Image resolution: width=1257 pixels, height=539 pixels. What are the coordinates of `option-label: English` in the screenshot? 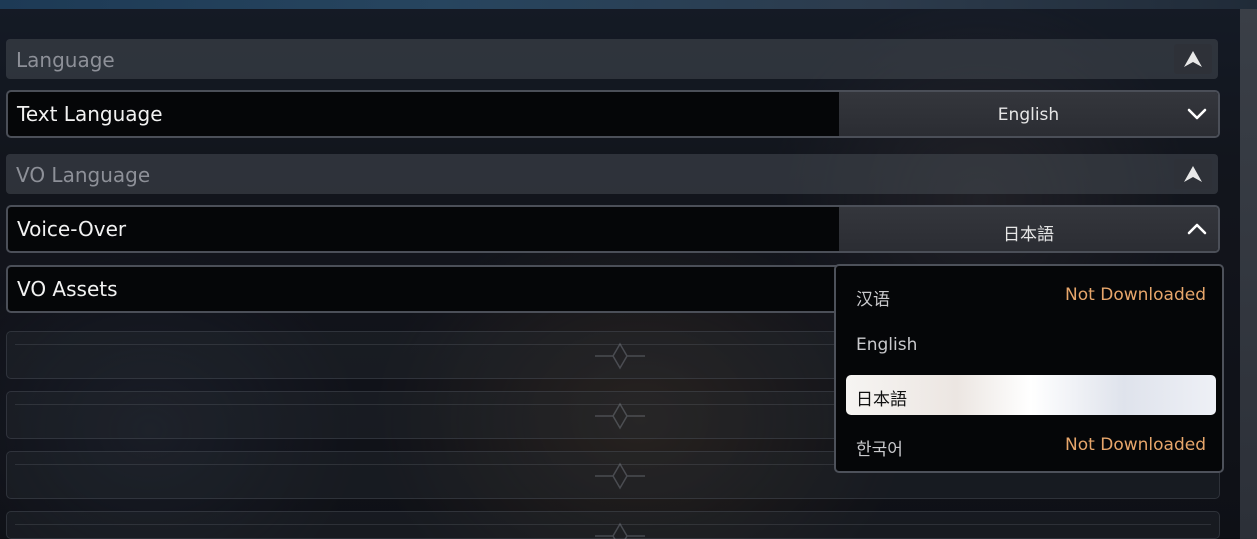 It's located at (887, 345).